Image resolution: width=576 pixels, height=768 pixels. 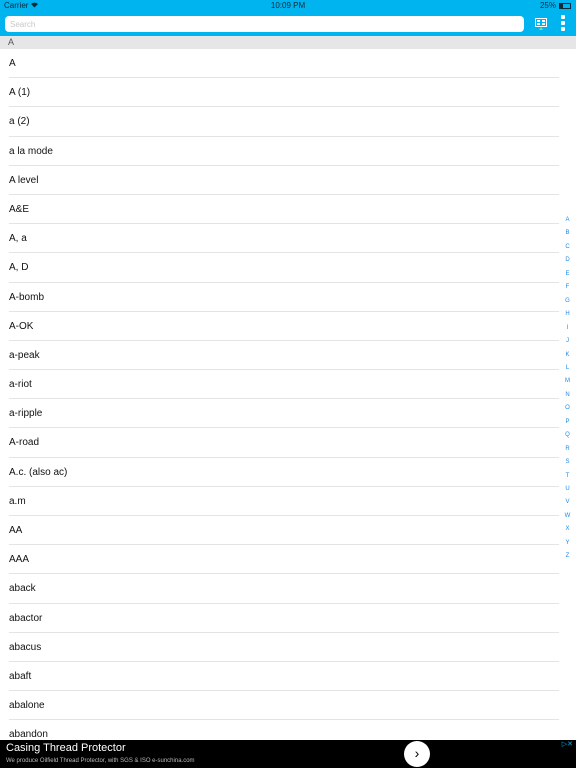 I want to click on index-letter: X, so click(x=567, y=529).